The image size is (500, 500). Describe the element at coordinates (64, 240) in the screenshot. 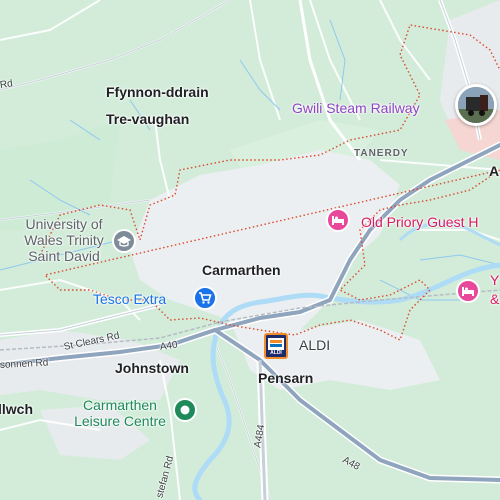

I see `poi-label-university: University of Wales Trinity Saint David` at that location.